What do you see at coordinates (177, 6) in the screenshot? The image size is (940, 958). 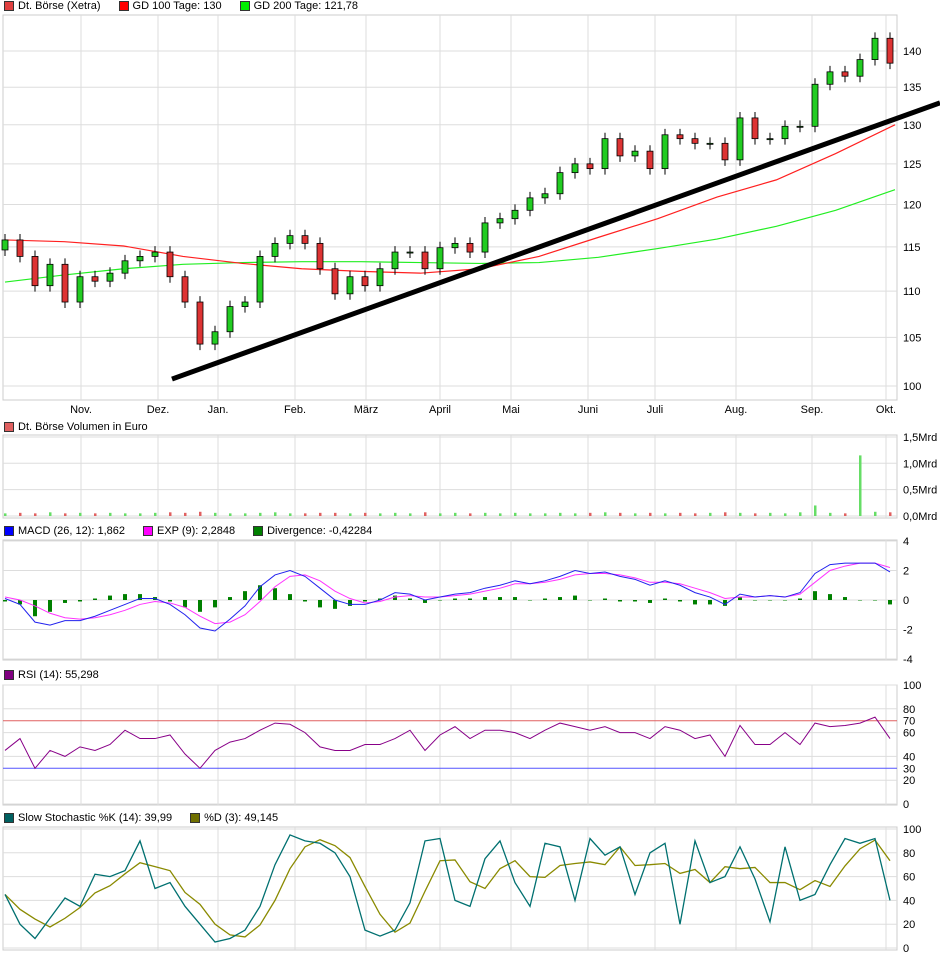 I see `legend-label: GD 100 Tage: 130` at bounding box center [177, 6].